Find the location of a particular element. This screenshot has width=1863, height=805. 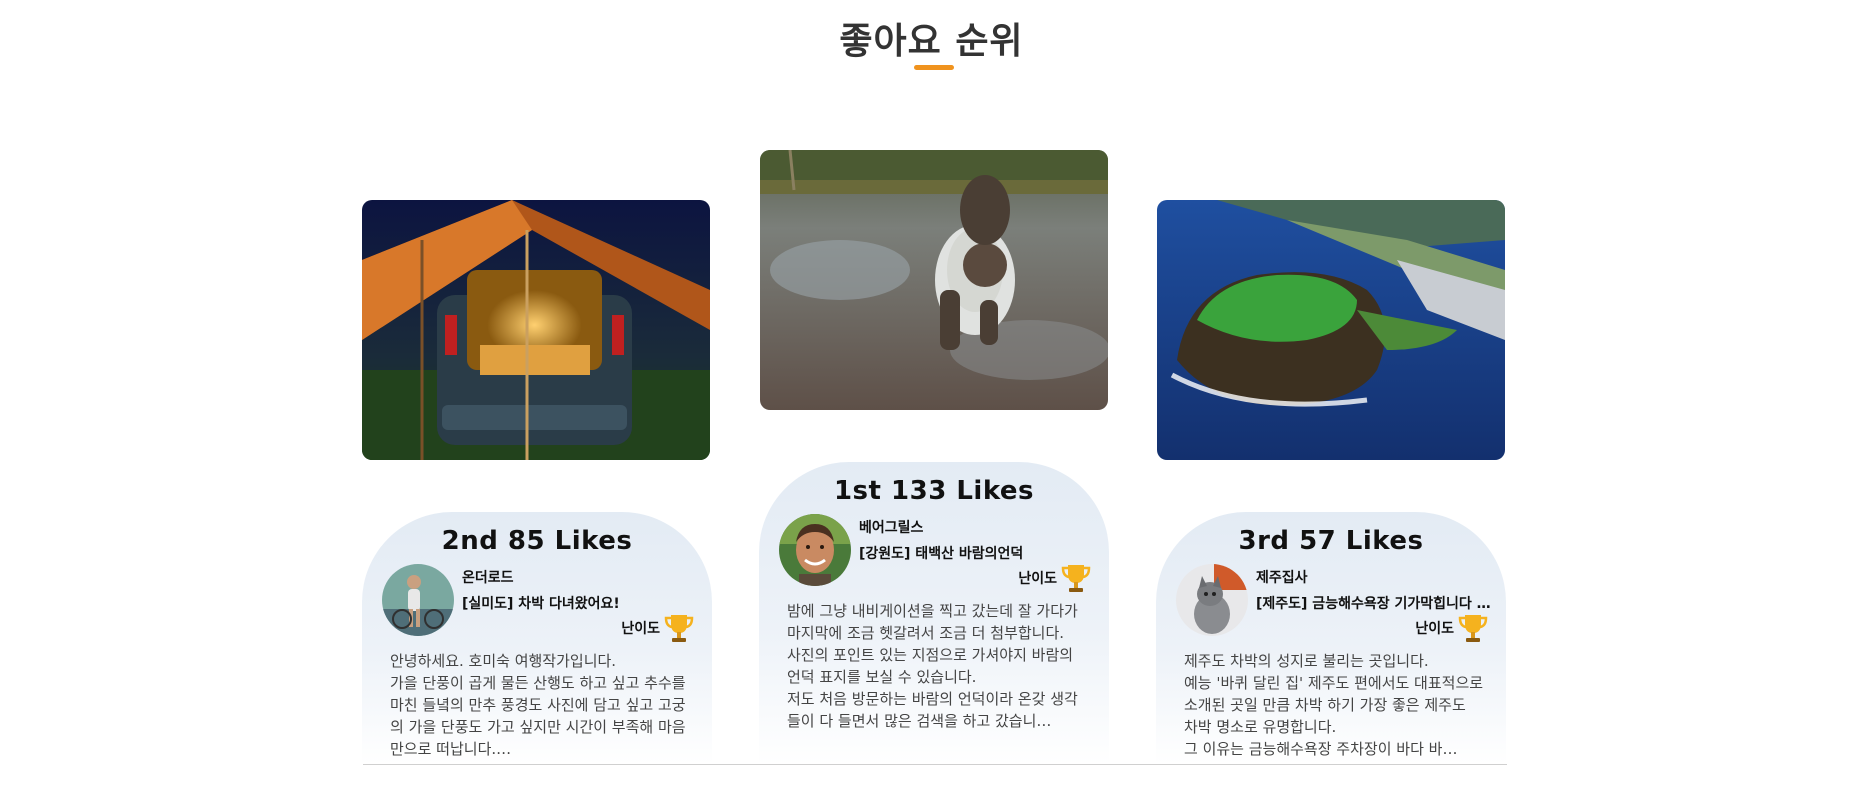

rank-likes-heading: 2nd 85 Likes is located at coordinates (537, 541).